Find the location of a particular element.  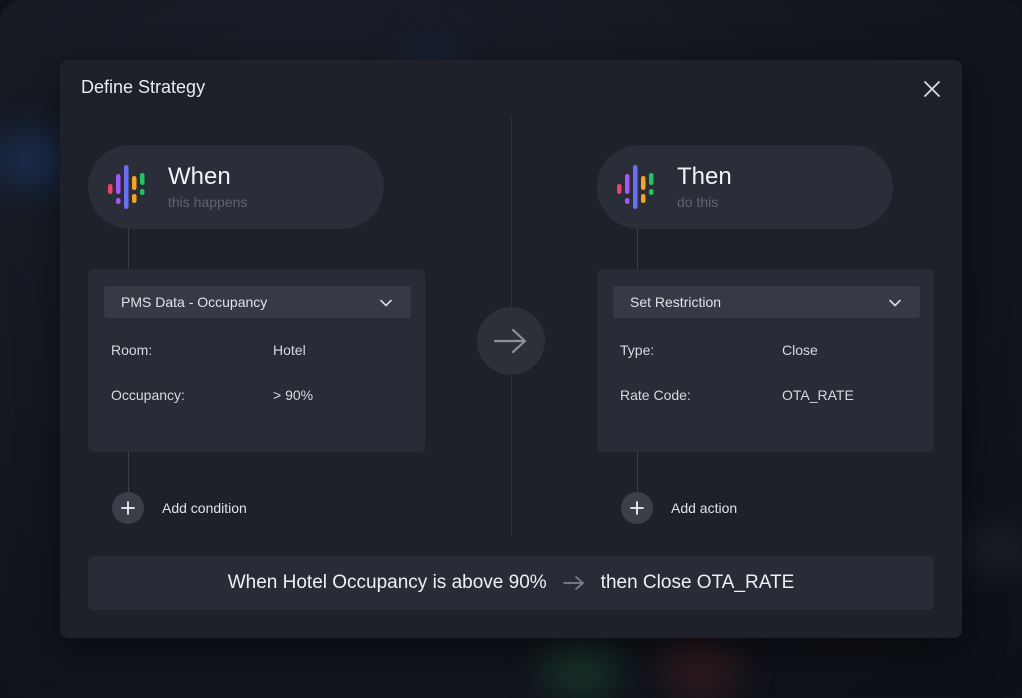

add-action-circle is located at coordinates (637, 508).